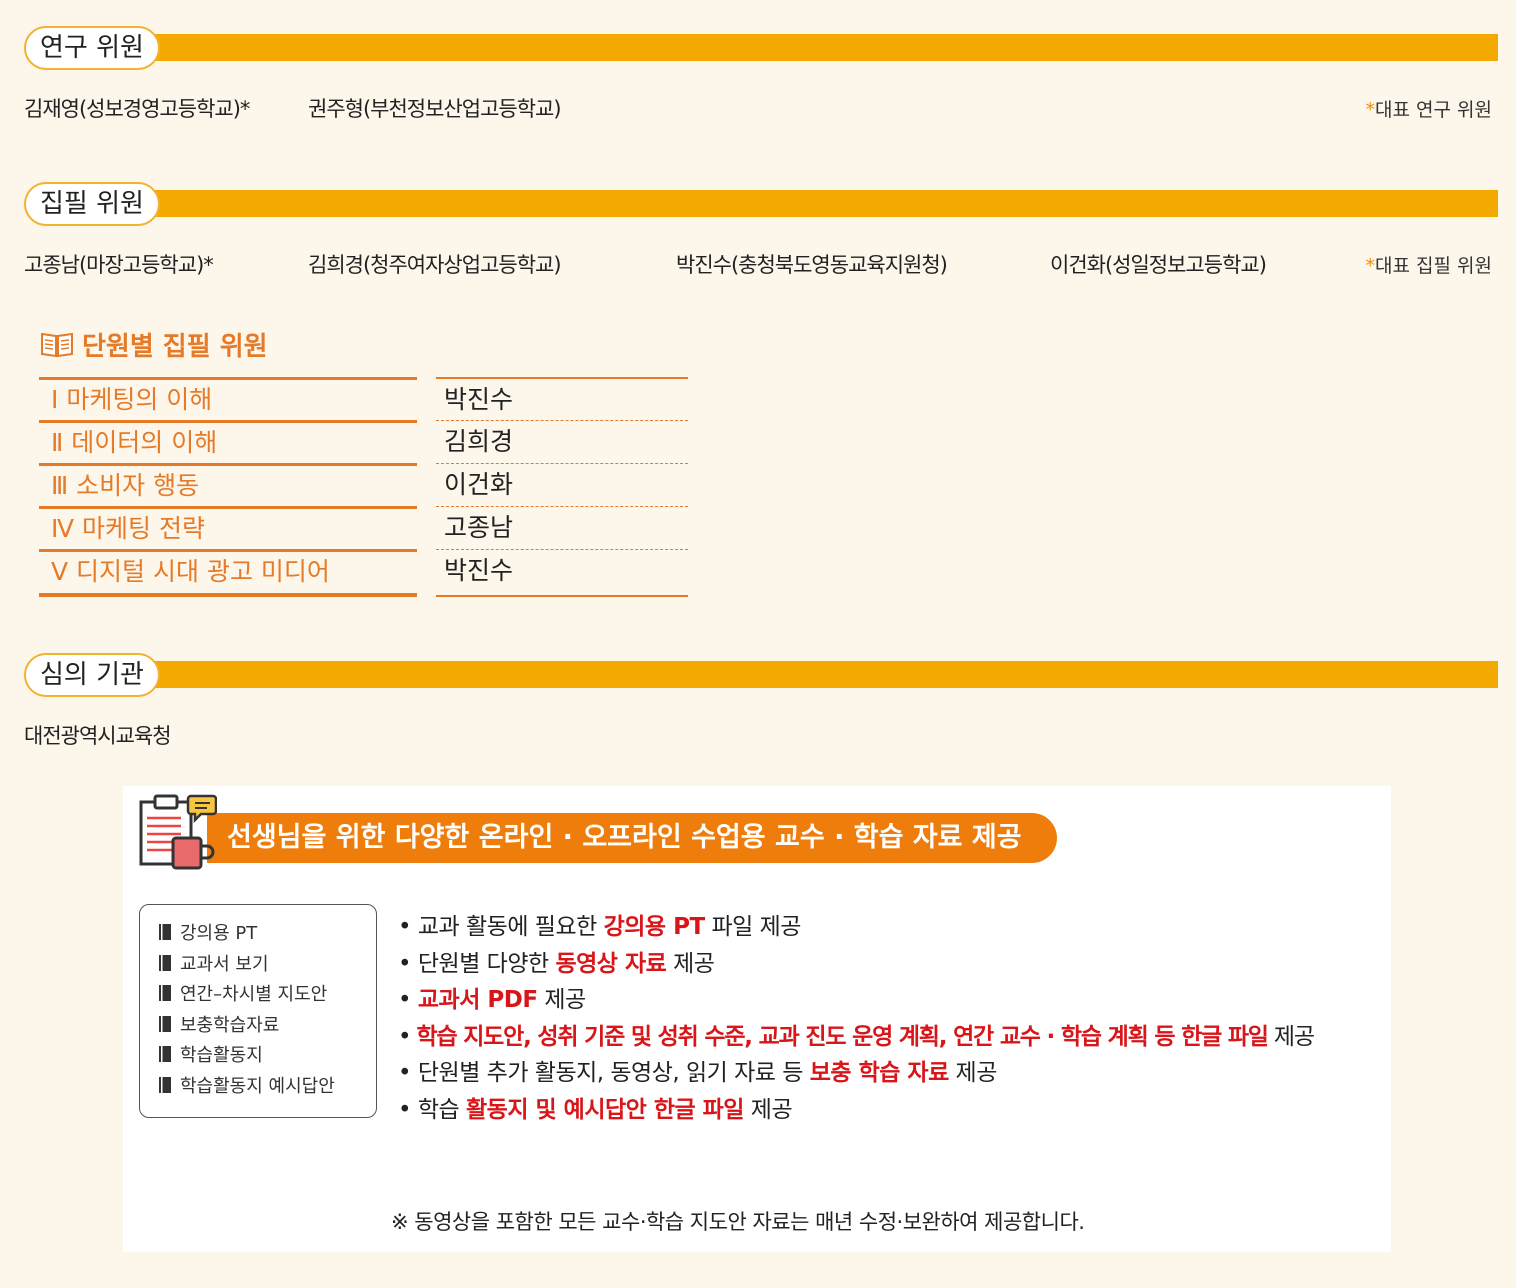 This screenshot has width=1516, height=1288. I want to click on bullet-highlight: 활동지 및 예시답안 한글 파일, so click(605, 1109).